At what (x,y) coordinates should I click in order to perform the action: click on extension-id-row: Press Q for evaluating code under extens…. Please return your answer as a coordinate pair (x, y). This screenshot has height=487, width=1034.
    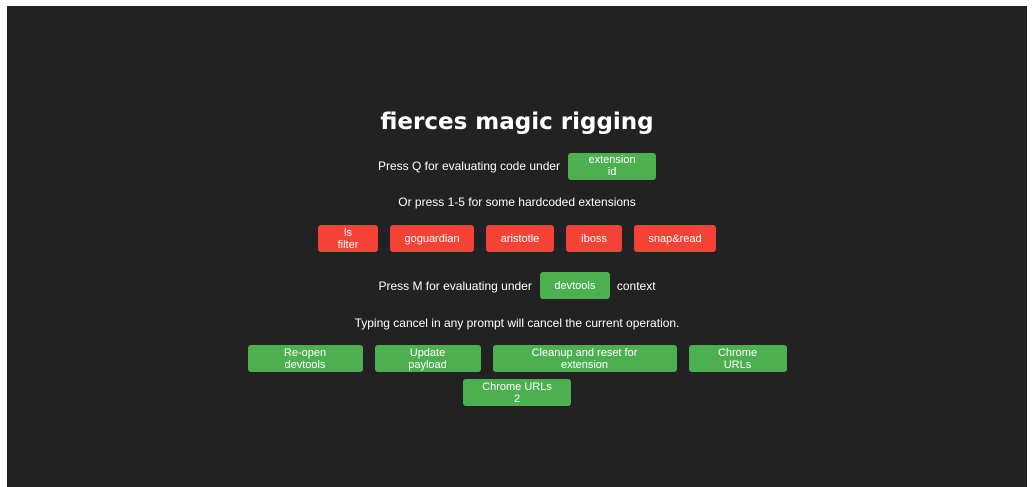
    Looking at the image, I should click on (517, 166).